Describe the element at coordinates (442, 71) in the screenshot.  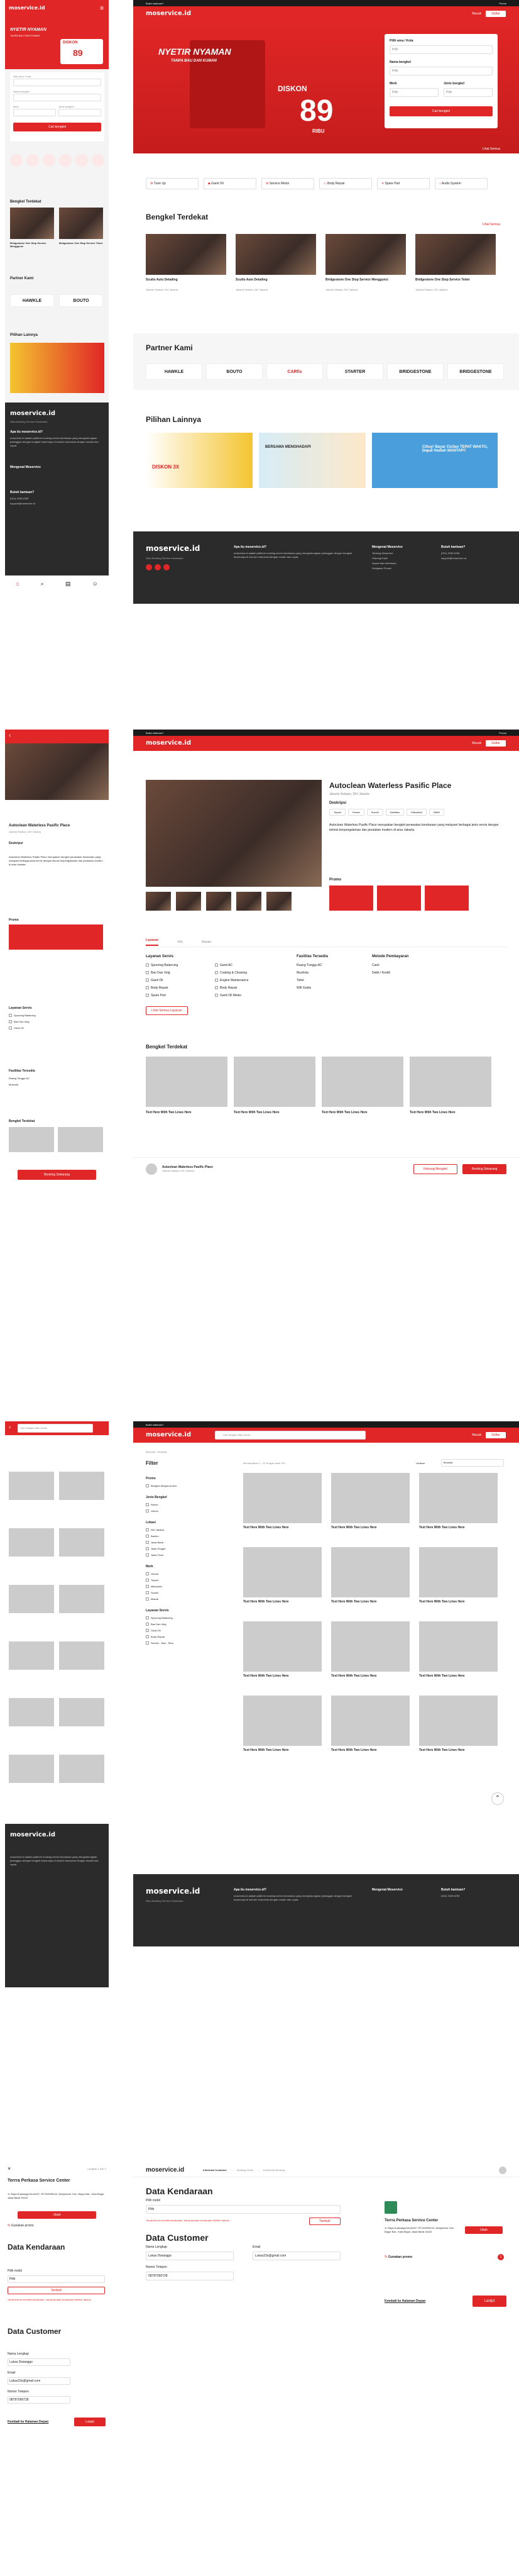
I see `hero-workshop-select: Pilih` at that location.